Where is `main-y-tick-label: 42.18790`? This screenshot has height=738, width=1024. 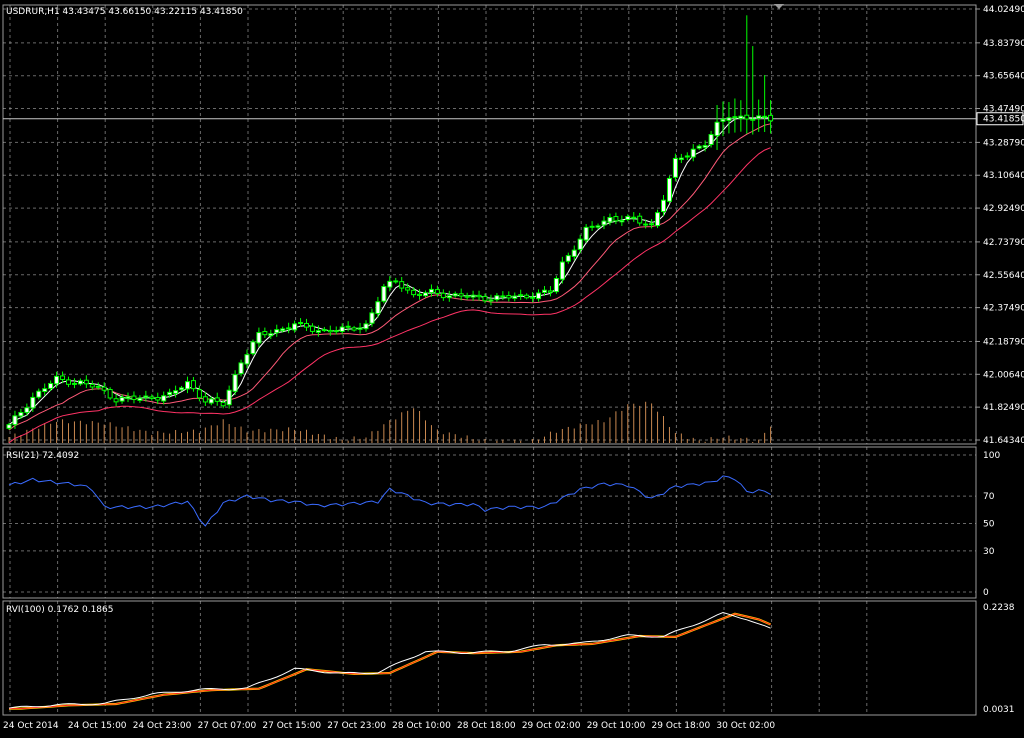 main-y-tick-label: 42.18790 is located at coordinates (1003, 342).